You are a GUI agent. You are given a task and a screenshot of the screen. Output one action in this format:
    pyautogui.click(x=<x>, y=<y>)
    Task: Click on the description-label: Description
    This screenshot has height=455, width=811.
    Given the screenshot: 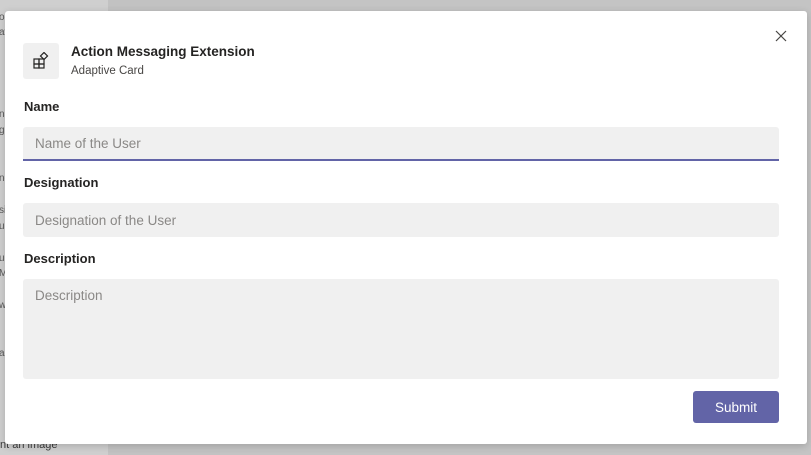 What is the action you would take?
    pyautogui.click(x=60, y=258)
    